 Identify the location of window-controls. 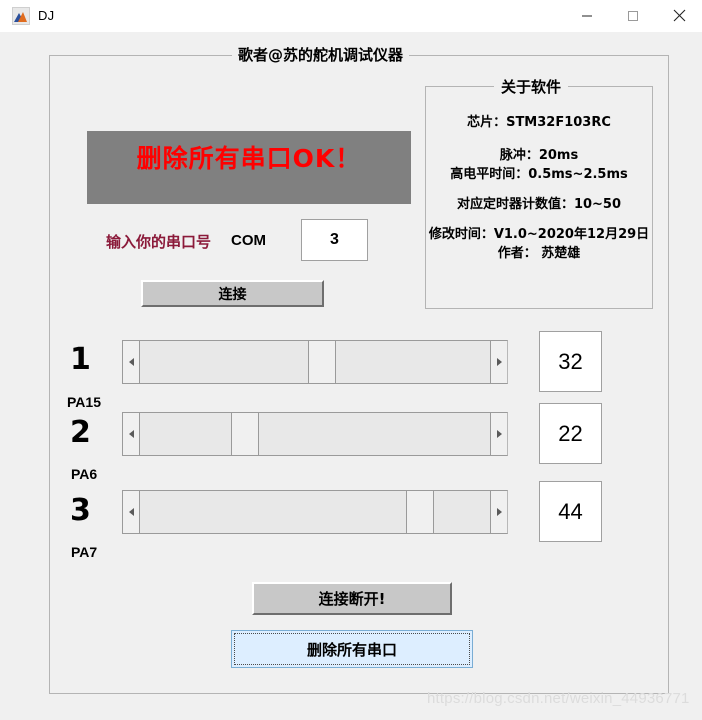
(633, 15).